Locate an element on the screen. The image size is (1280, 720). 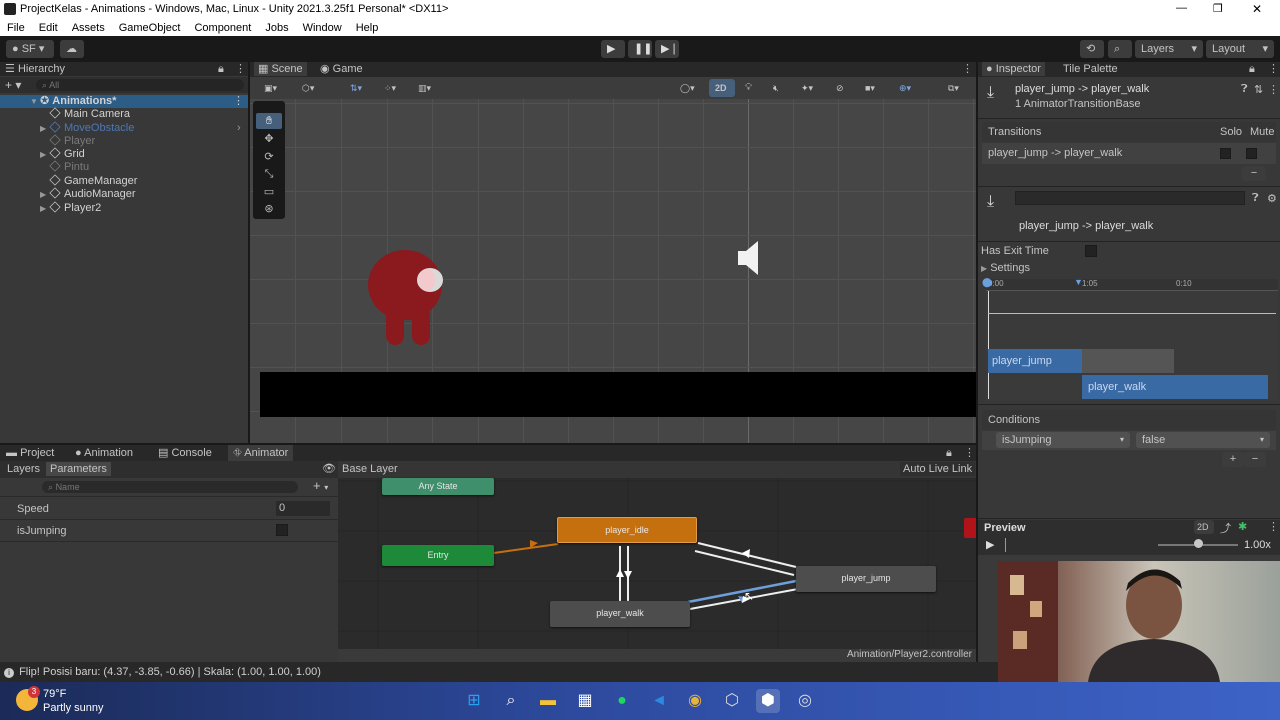
menu-help: Help is located at coordinates (367, 28).